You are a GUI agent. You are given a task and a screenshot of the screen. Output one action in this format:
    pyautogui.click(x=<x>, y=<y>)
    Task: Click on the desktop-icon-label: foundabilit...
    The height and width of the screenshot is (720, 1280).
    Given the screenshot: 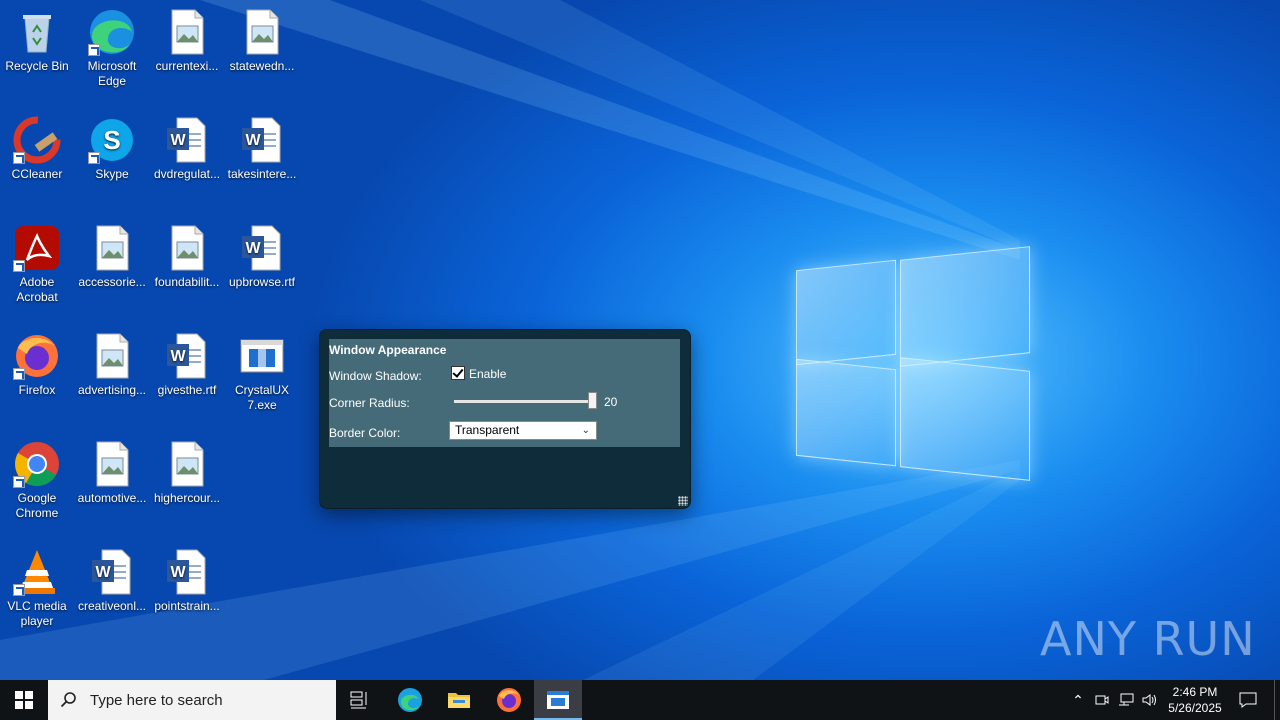 What is the action you would take?
    pyautogui.click(x=187, y=282)
    